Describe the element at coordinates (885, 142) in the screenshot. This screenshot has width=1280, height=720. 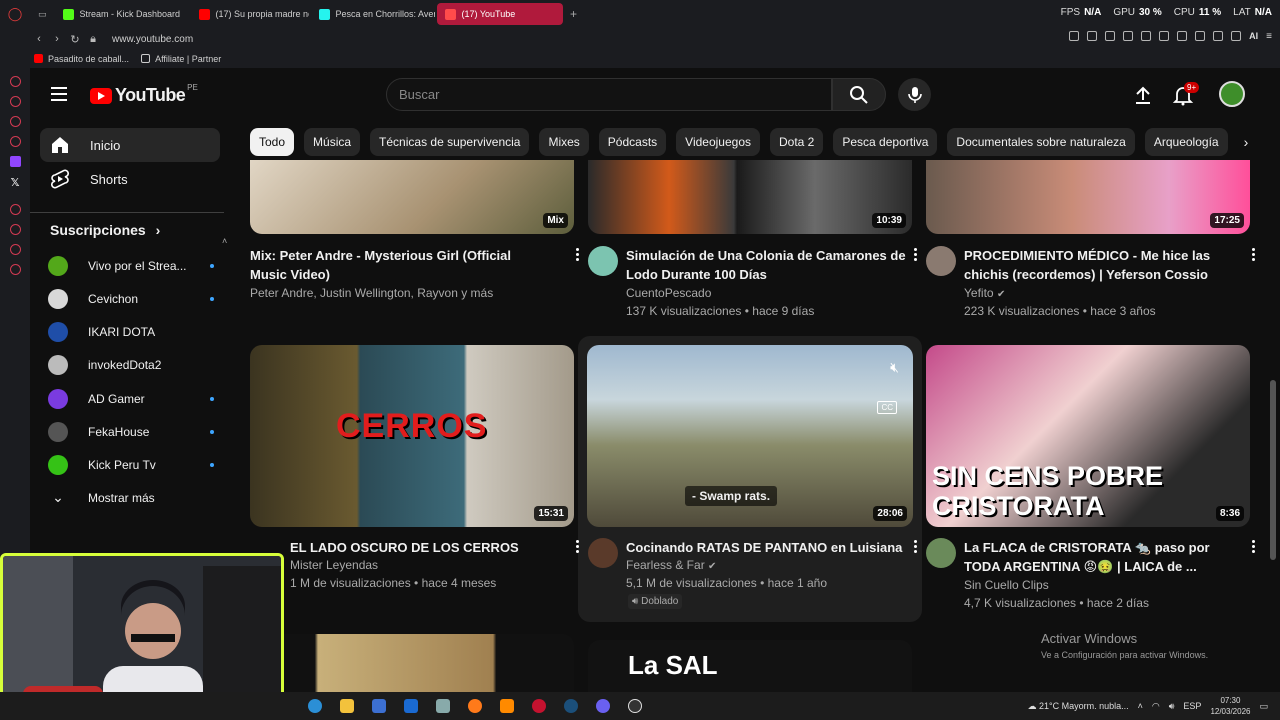
I see `chip-pesca: Pesca deportiva` at that location.